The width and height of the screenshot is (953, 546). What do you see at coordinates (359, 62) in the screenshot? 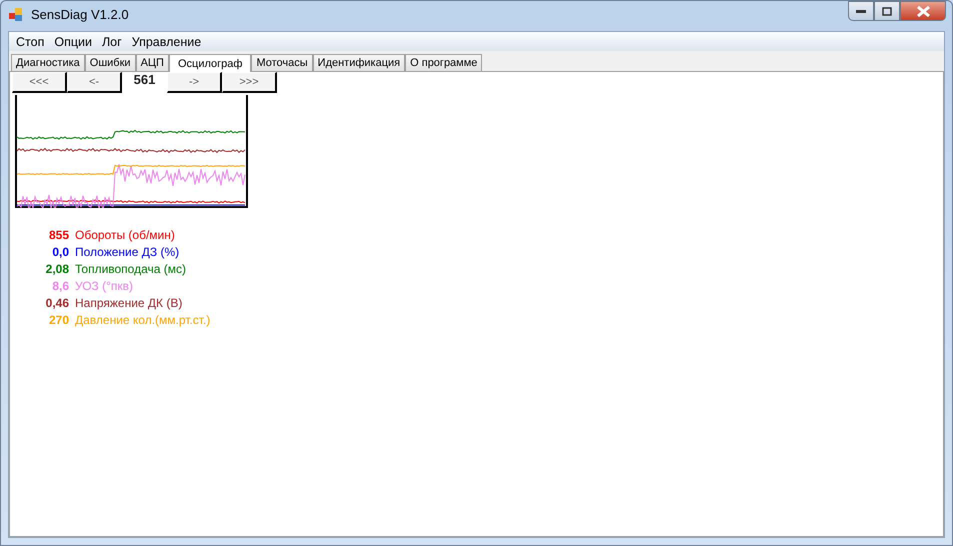
I see `tab: Идентификация` at bounding box center [359, 62].